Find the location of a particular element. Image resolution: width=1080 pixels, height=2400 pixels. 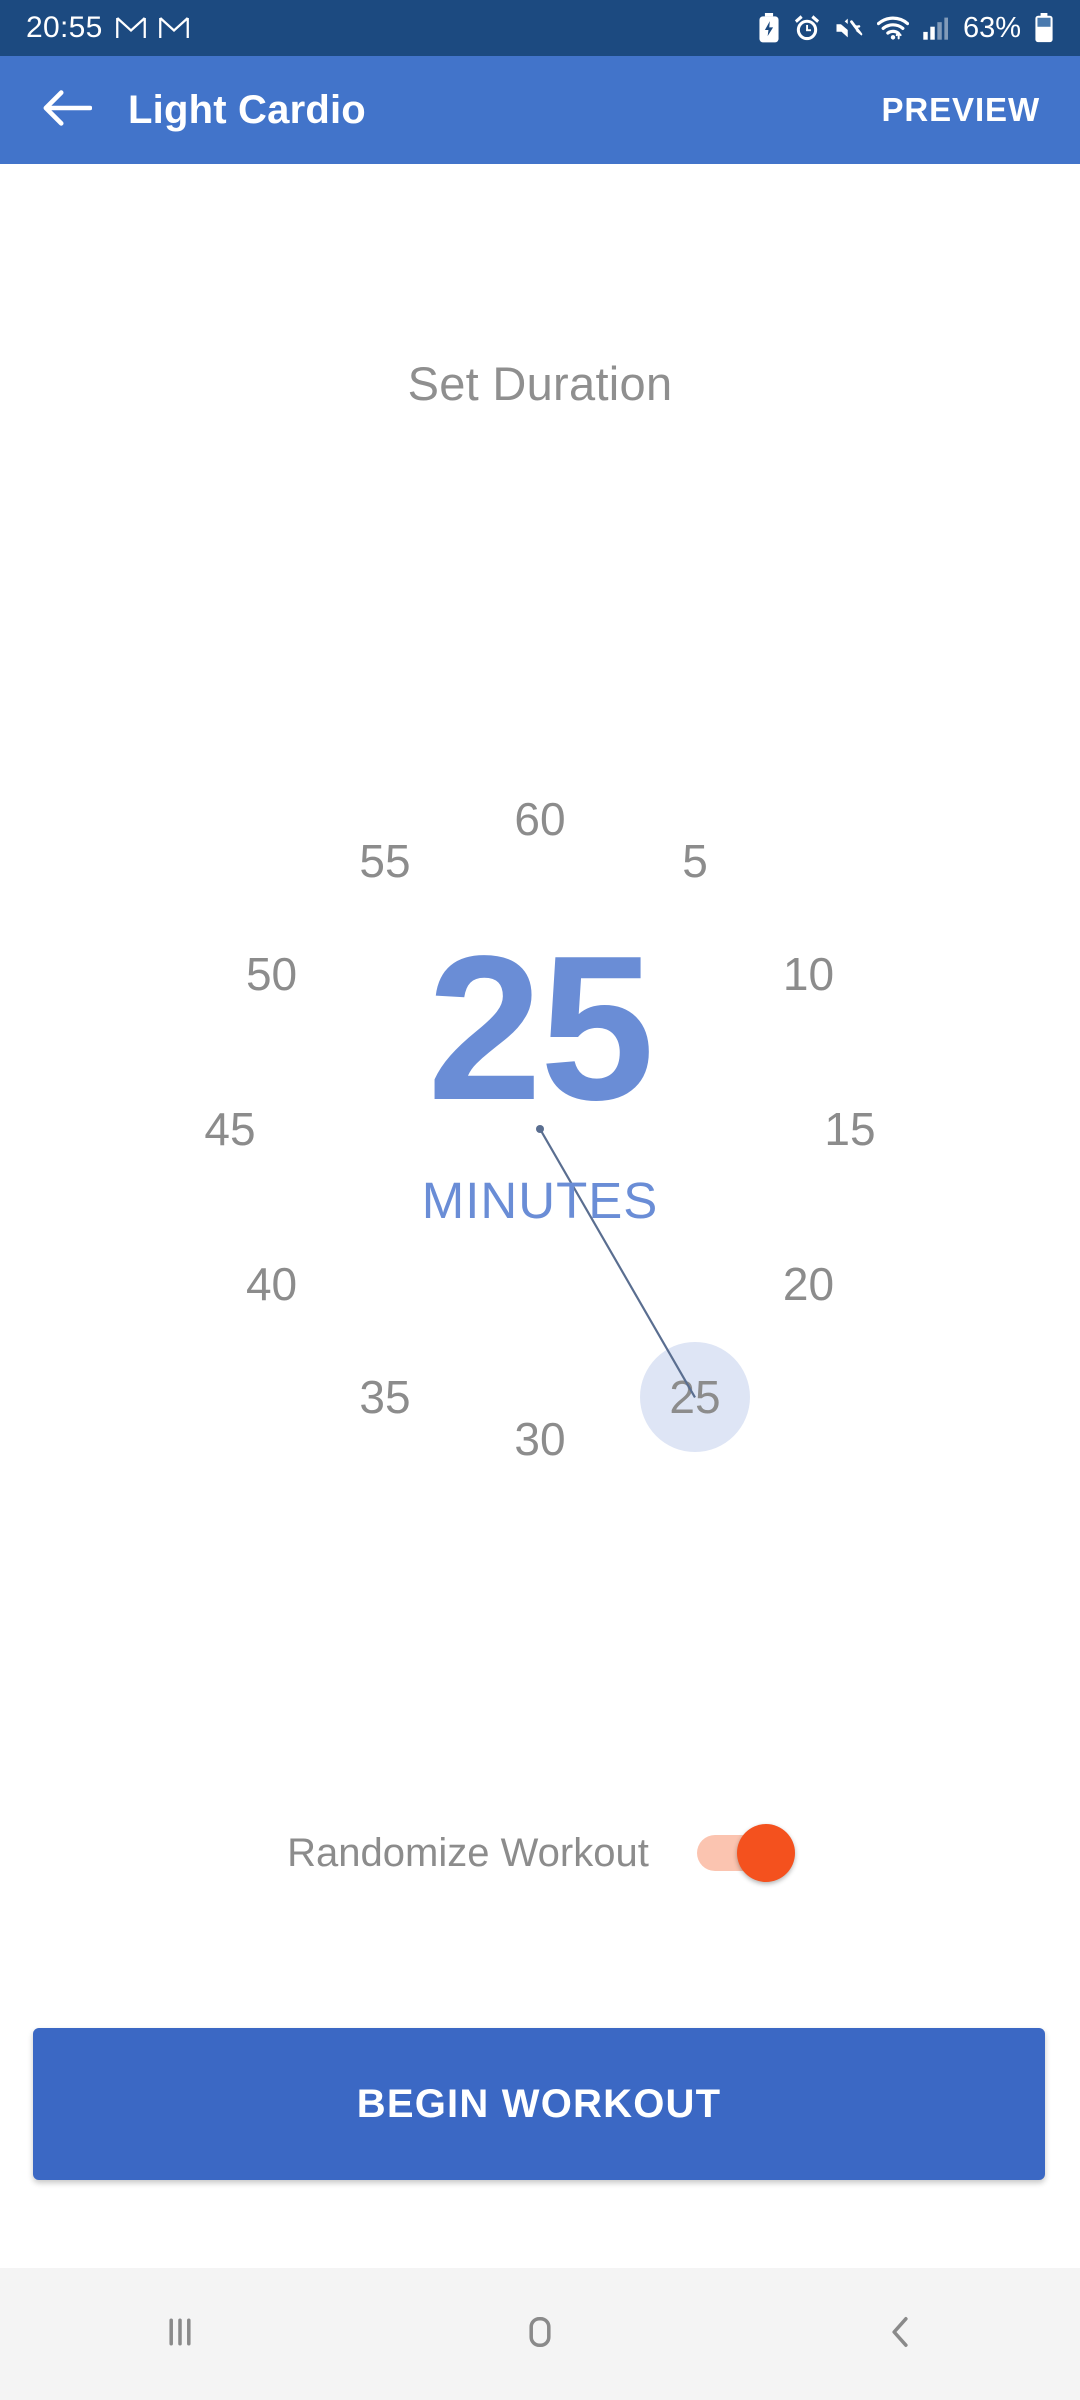

randomize-workout-row: Randomize Workout is located at coordinates (540, 1853).